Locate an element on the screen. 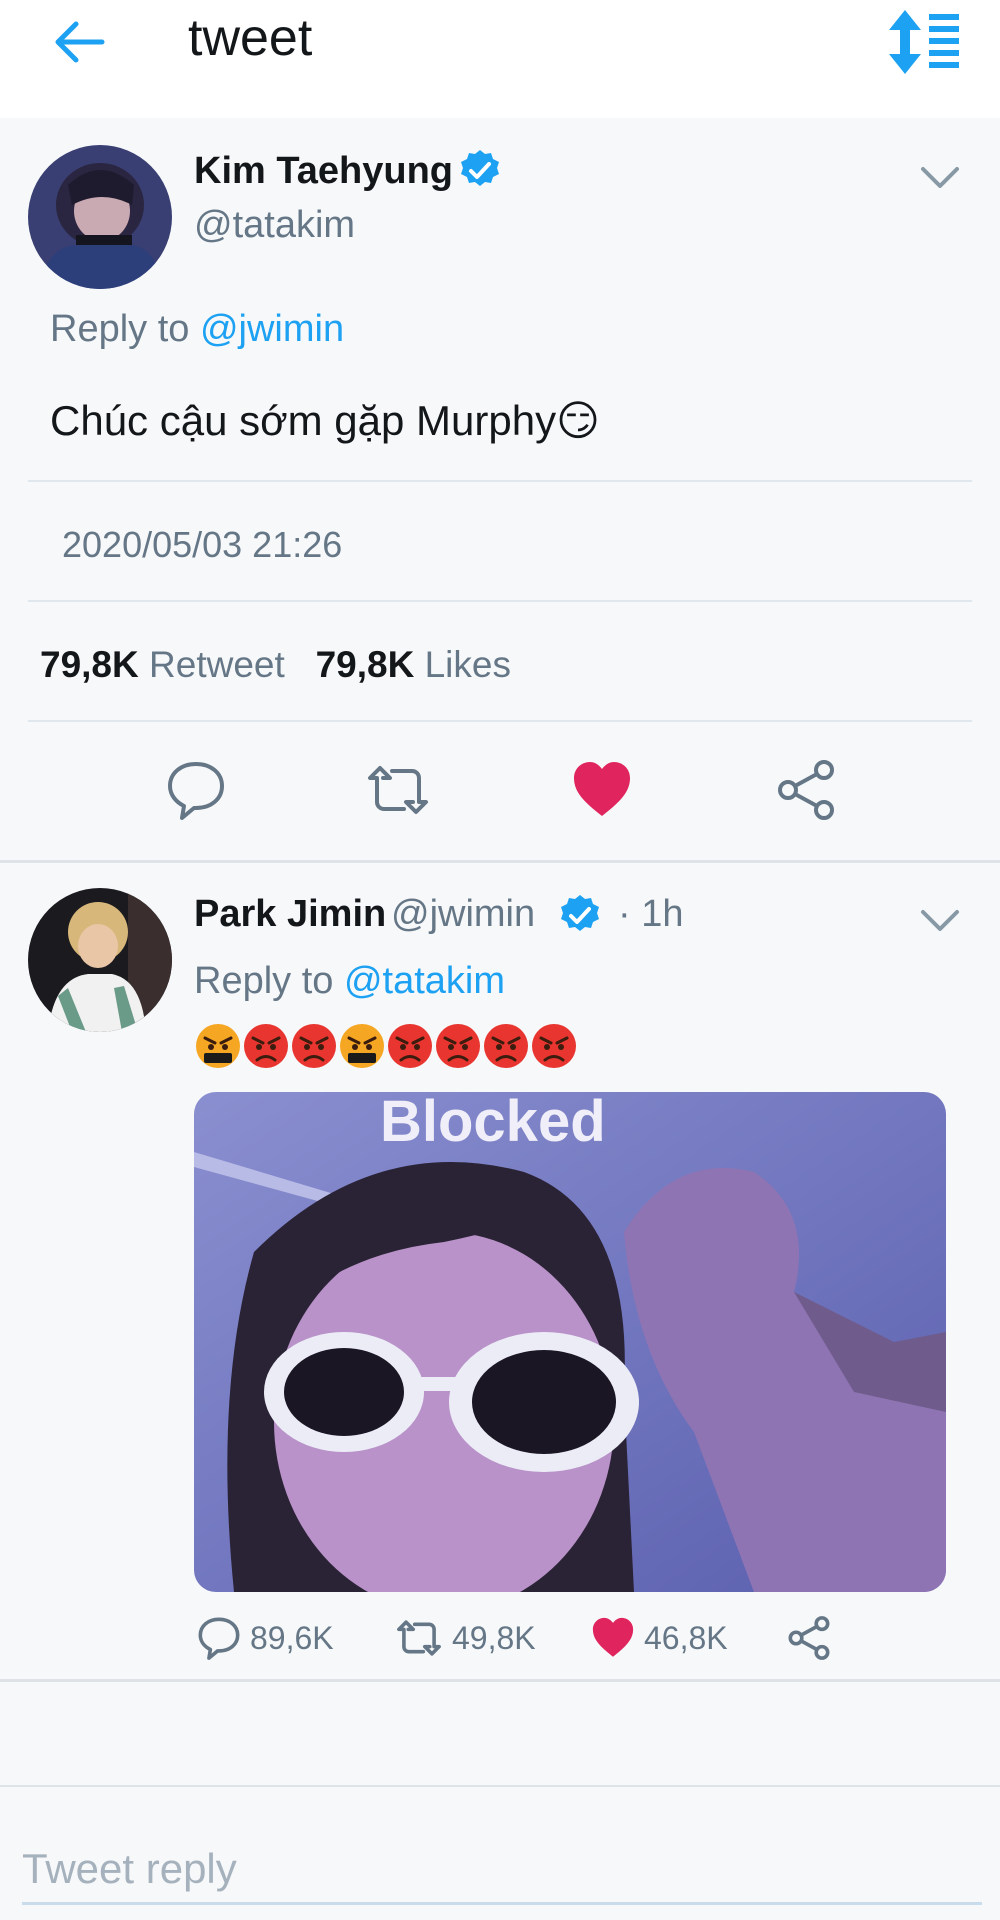 The width and height of the screenshot is (1000, 1920). author-handle: @jwimin is located at coordinates (463, 914).